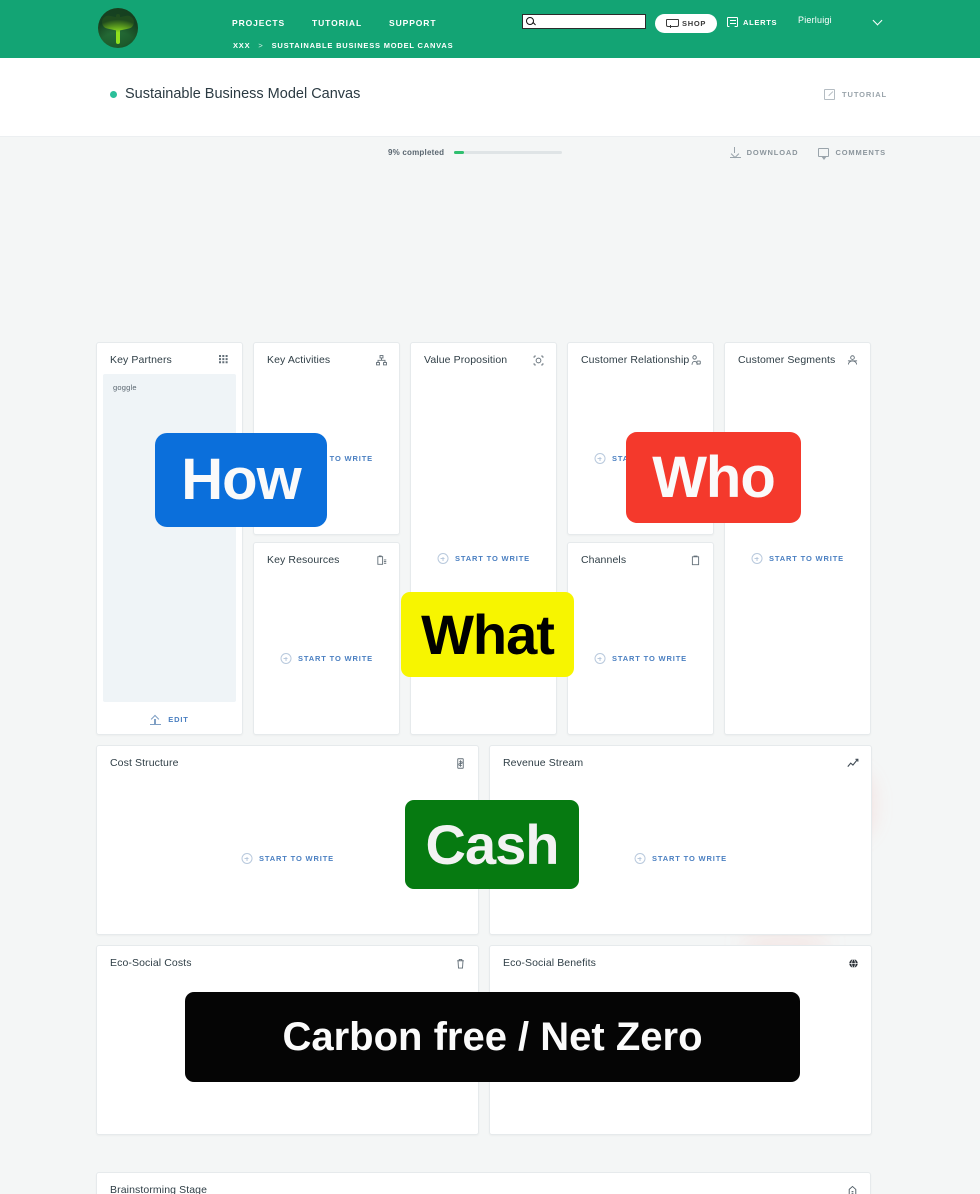  I want to click on overlay-label-how: How, so click(241, 480).